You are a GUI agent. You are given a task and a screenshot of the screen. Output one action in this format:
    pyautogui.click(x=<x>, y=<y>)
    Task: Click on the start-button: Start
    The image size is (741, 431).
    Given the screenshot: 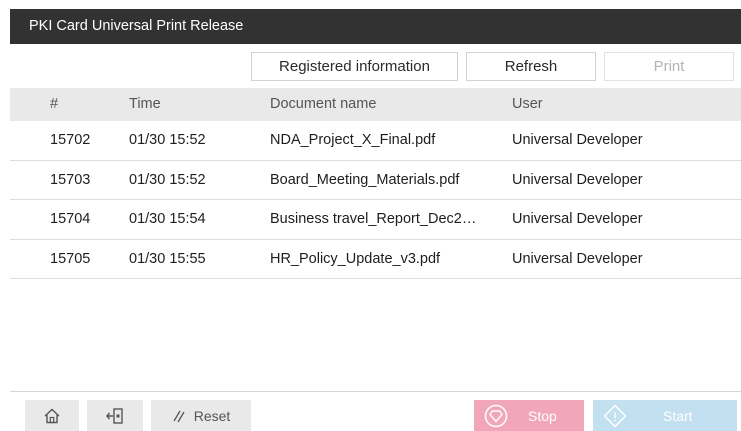 What is the action you would take?
    pyautogui.click(x=665, y=415)
    